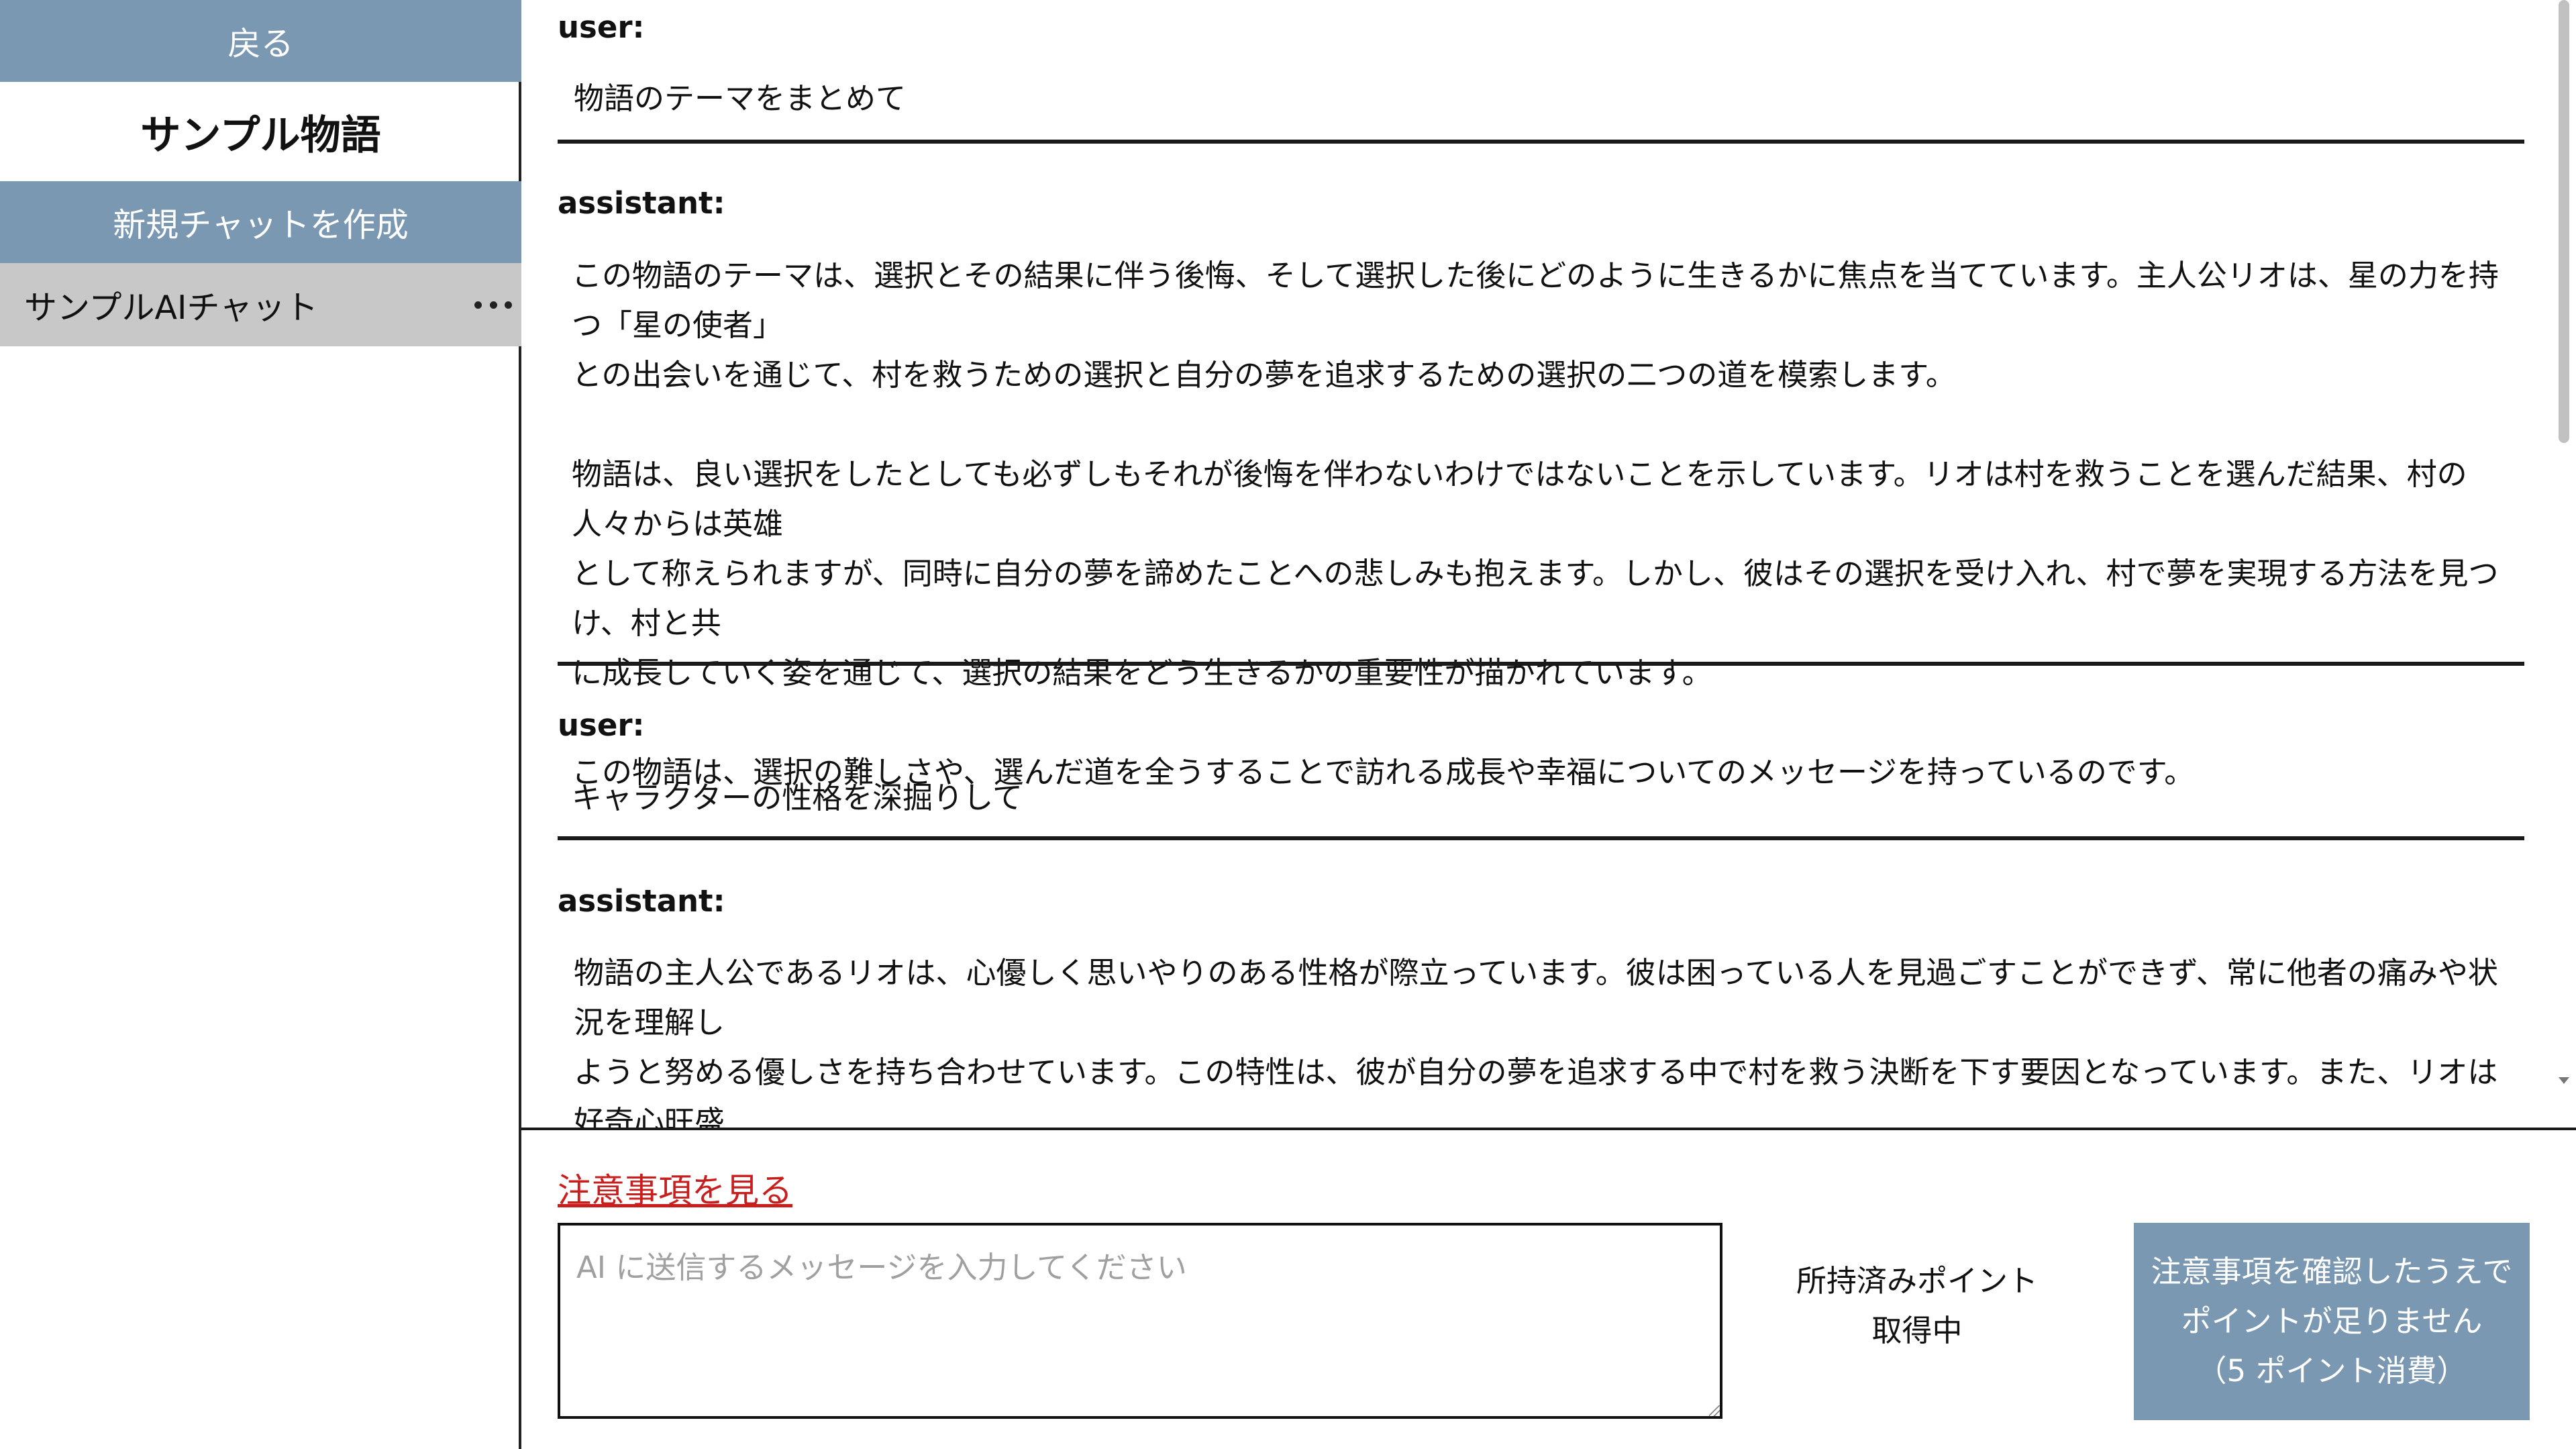 This screenshot has width=2576, height=1449. Describe the element at coordinates (2331, 1371) in the screenshot. I see `send-button-line: （5 ポイント消費）` at that location.